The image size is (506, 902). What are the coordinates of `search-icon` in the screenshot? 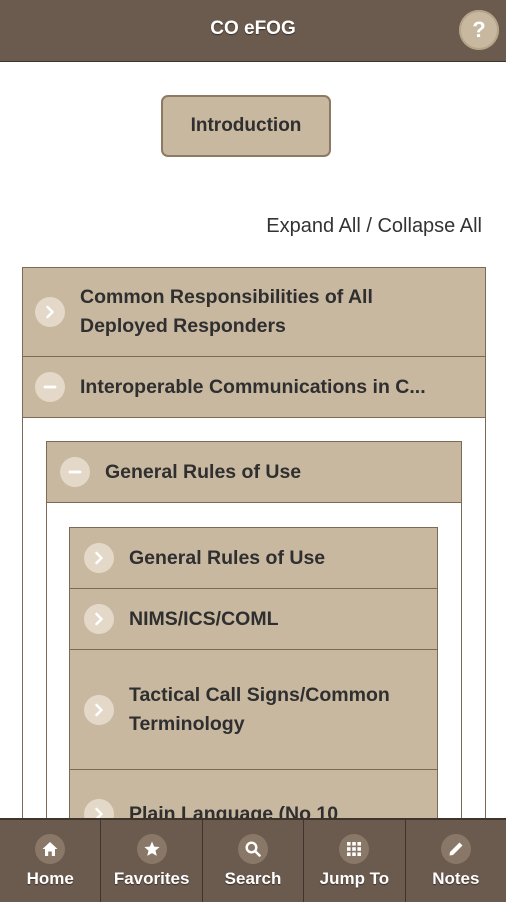 It's located at (253, 849).